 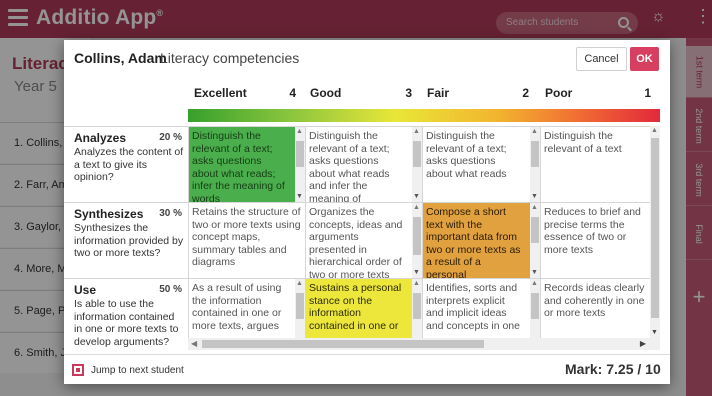 What do you see at coordinates (438, 93) in the screenshot?
I see `level-name: Fair` at bounding box center [438, 93].